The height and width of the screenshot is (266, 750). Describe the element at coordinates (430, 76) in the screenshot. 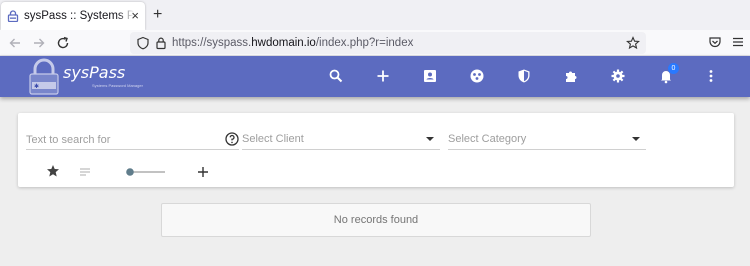

I see `account-box-icon` at that location.